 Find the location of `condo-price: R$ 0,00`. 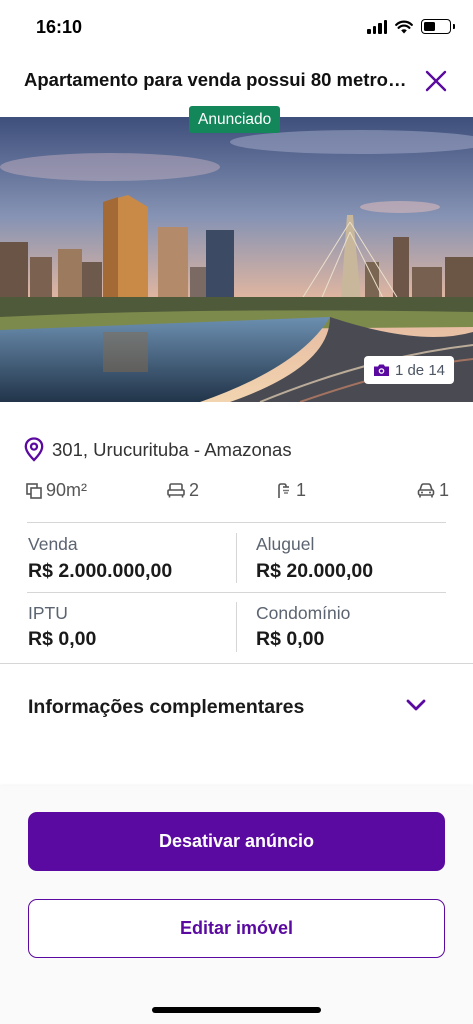

condo-price: R$ 0,00 is located at coordinates (290, 639).